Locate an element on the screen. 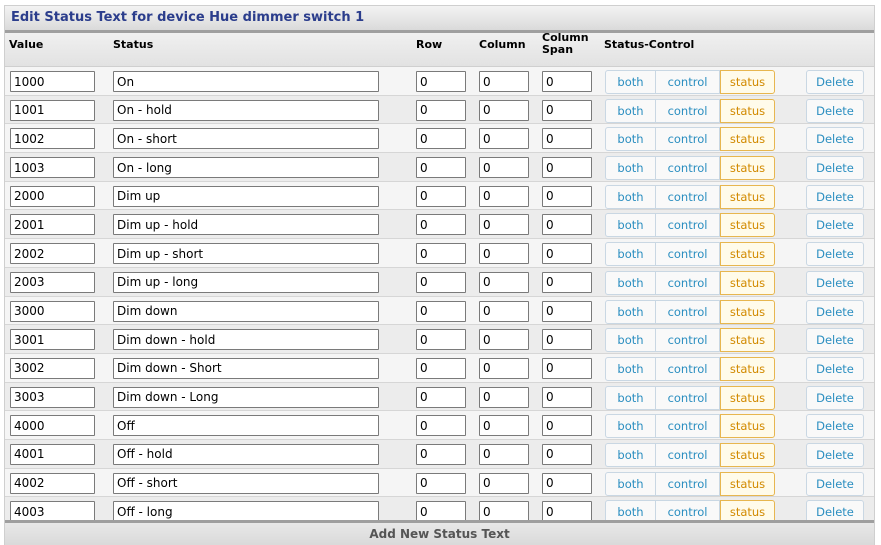  add-new-status-text-button: Add New Status Text is located at coordinates (439, 532).